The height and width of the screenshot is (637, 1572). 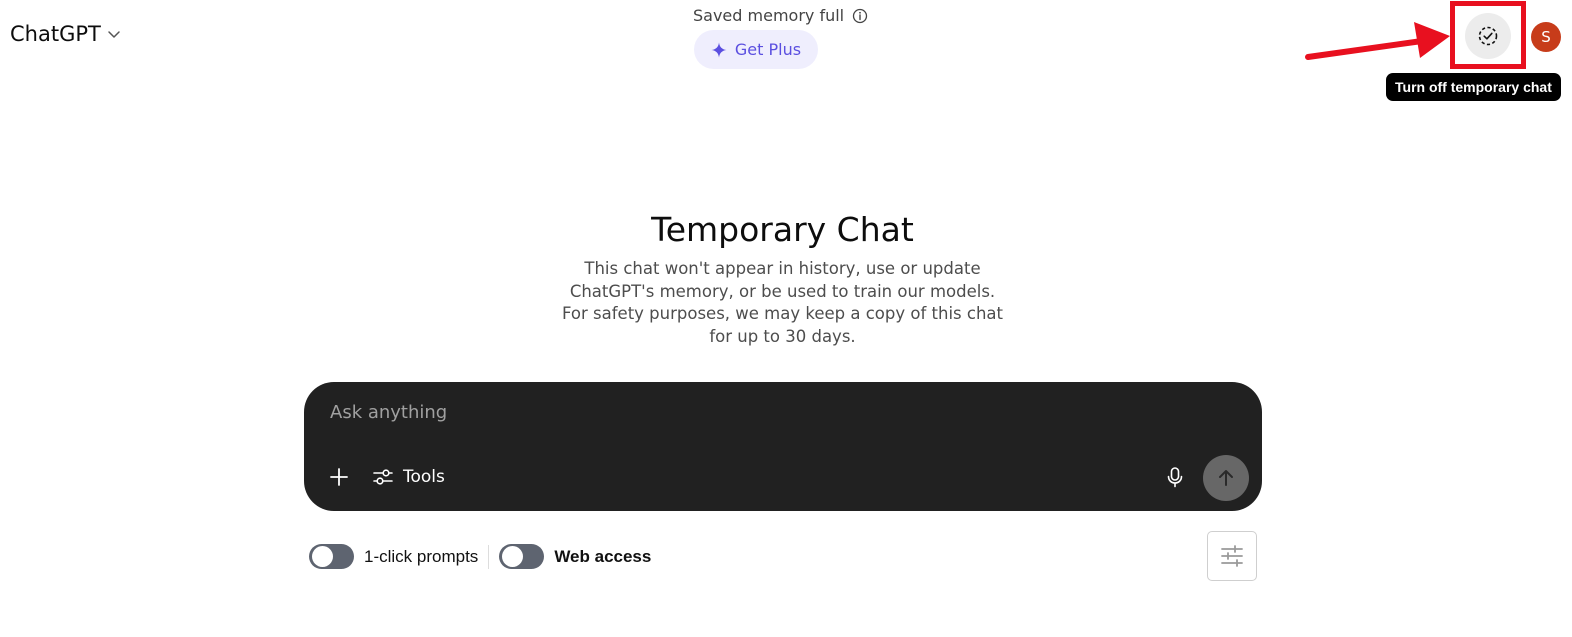 I want to click on one-click-prompts-label: 1-click prompts, so click(x=421, y=556).